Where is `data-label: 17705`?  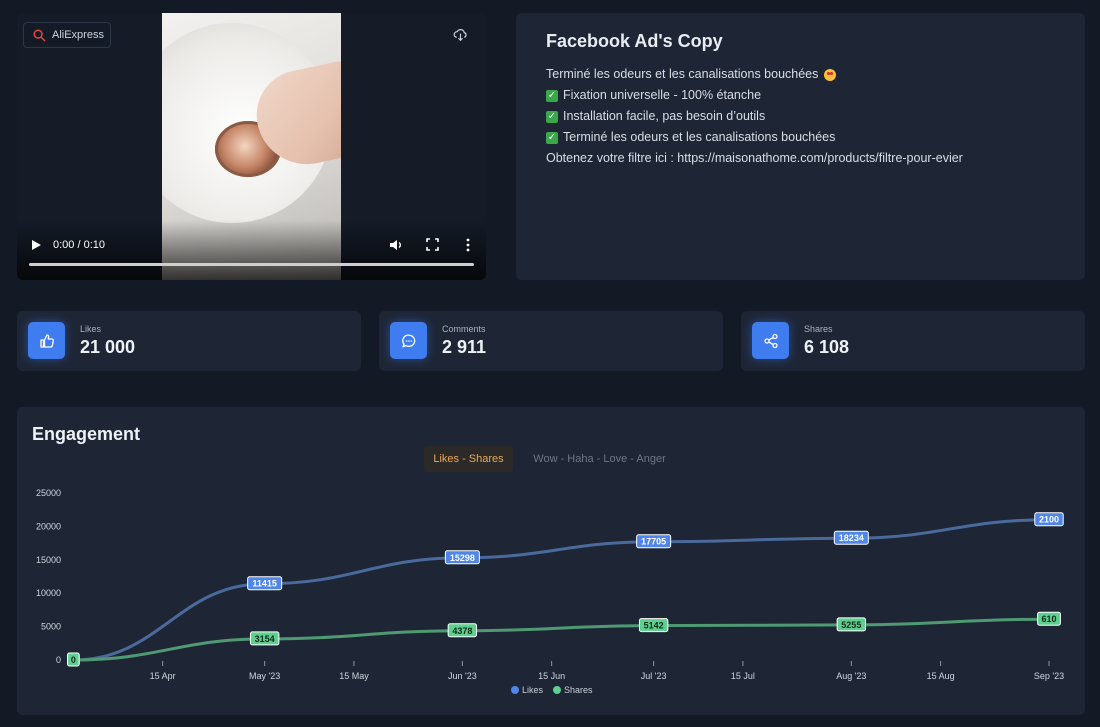
data-label: 17705 is located at coordinates (653, 542).